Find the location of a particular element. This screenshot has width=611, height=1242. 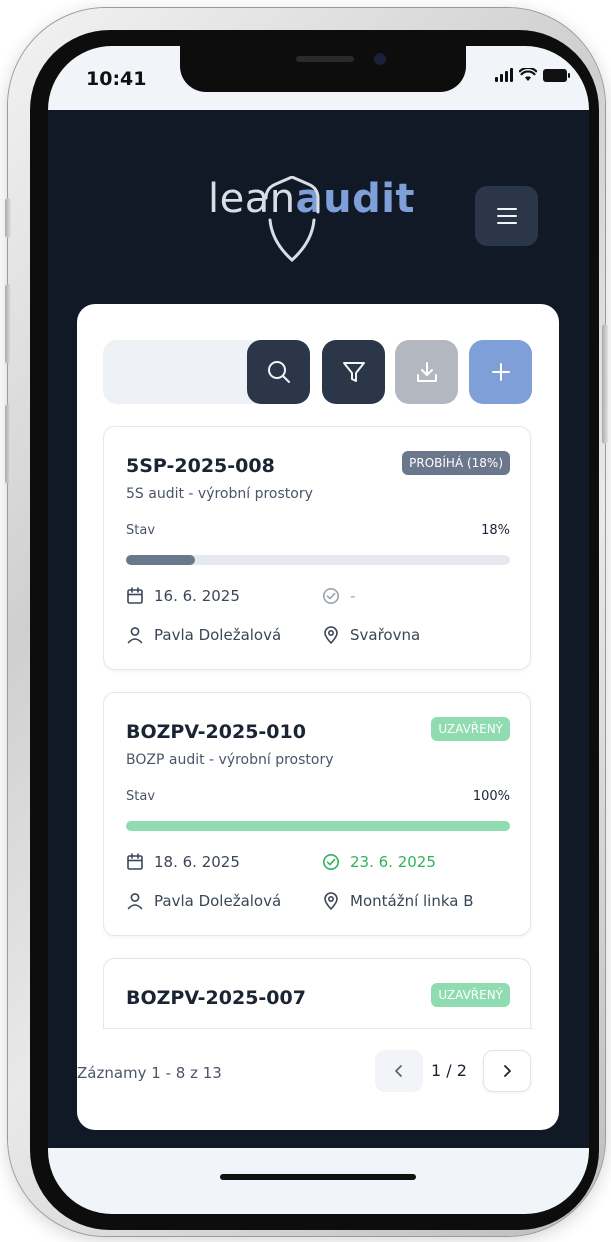

location-row: Svařovna is located at coordinates (371, 635).